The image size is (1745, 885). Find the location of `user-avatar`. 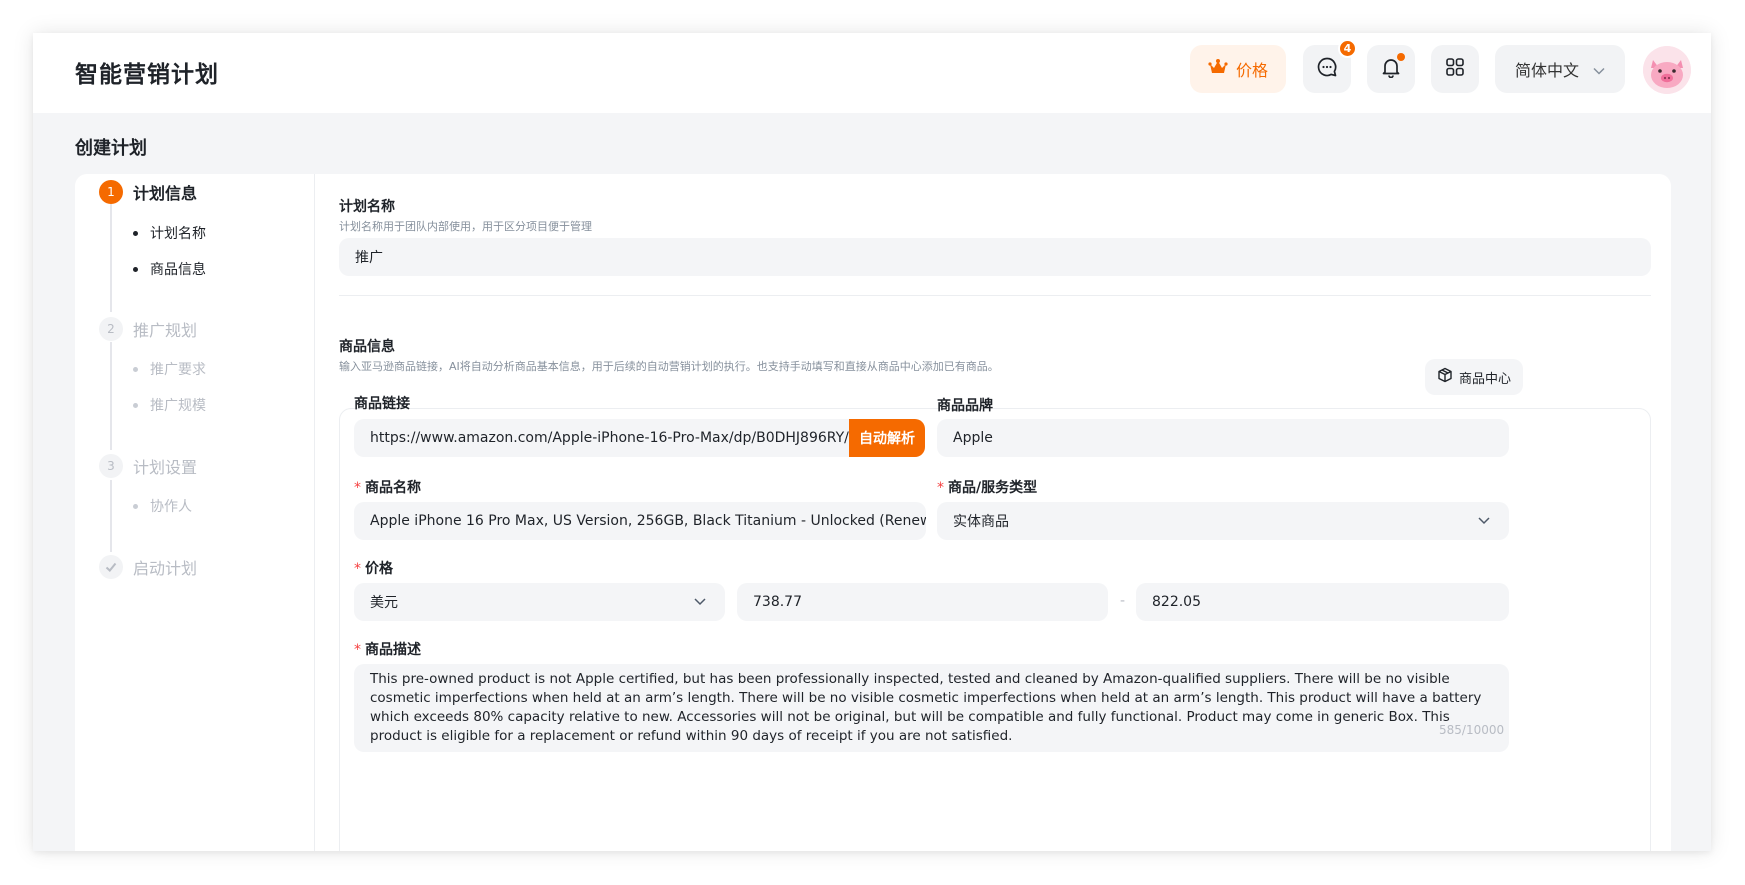

user-avatar is located at coordinates (1667, 70).